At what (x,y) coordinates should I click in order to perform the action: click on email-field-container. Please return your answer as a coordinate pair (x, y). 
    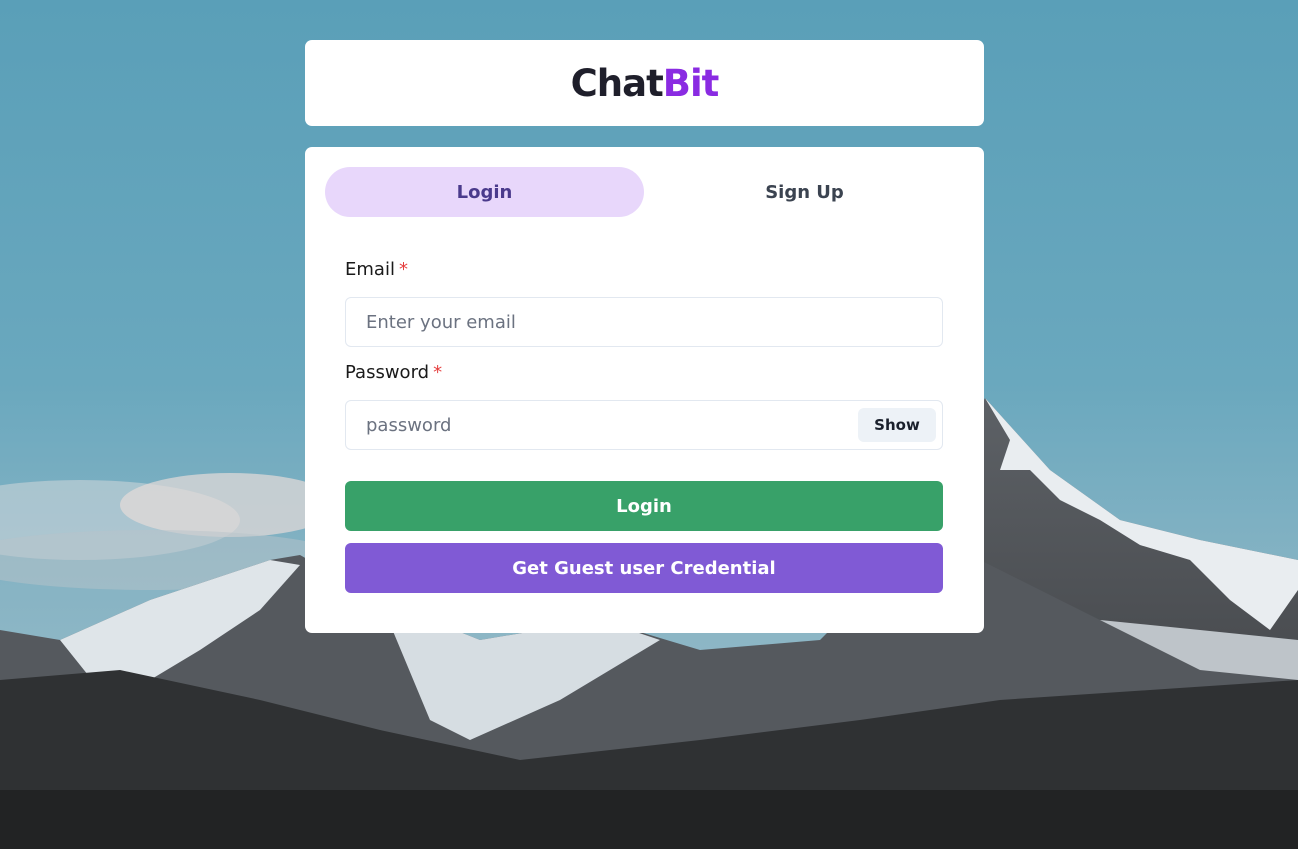
    Looking at the image, I should click on (644, 322).